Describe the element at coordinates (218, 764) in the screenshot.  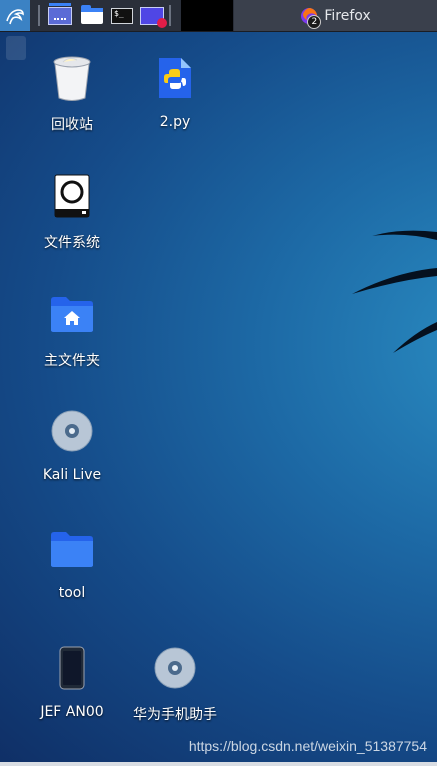
I see `bottom-edge` at that location.